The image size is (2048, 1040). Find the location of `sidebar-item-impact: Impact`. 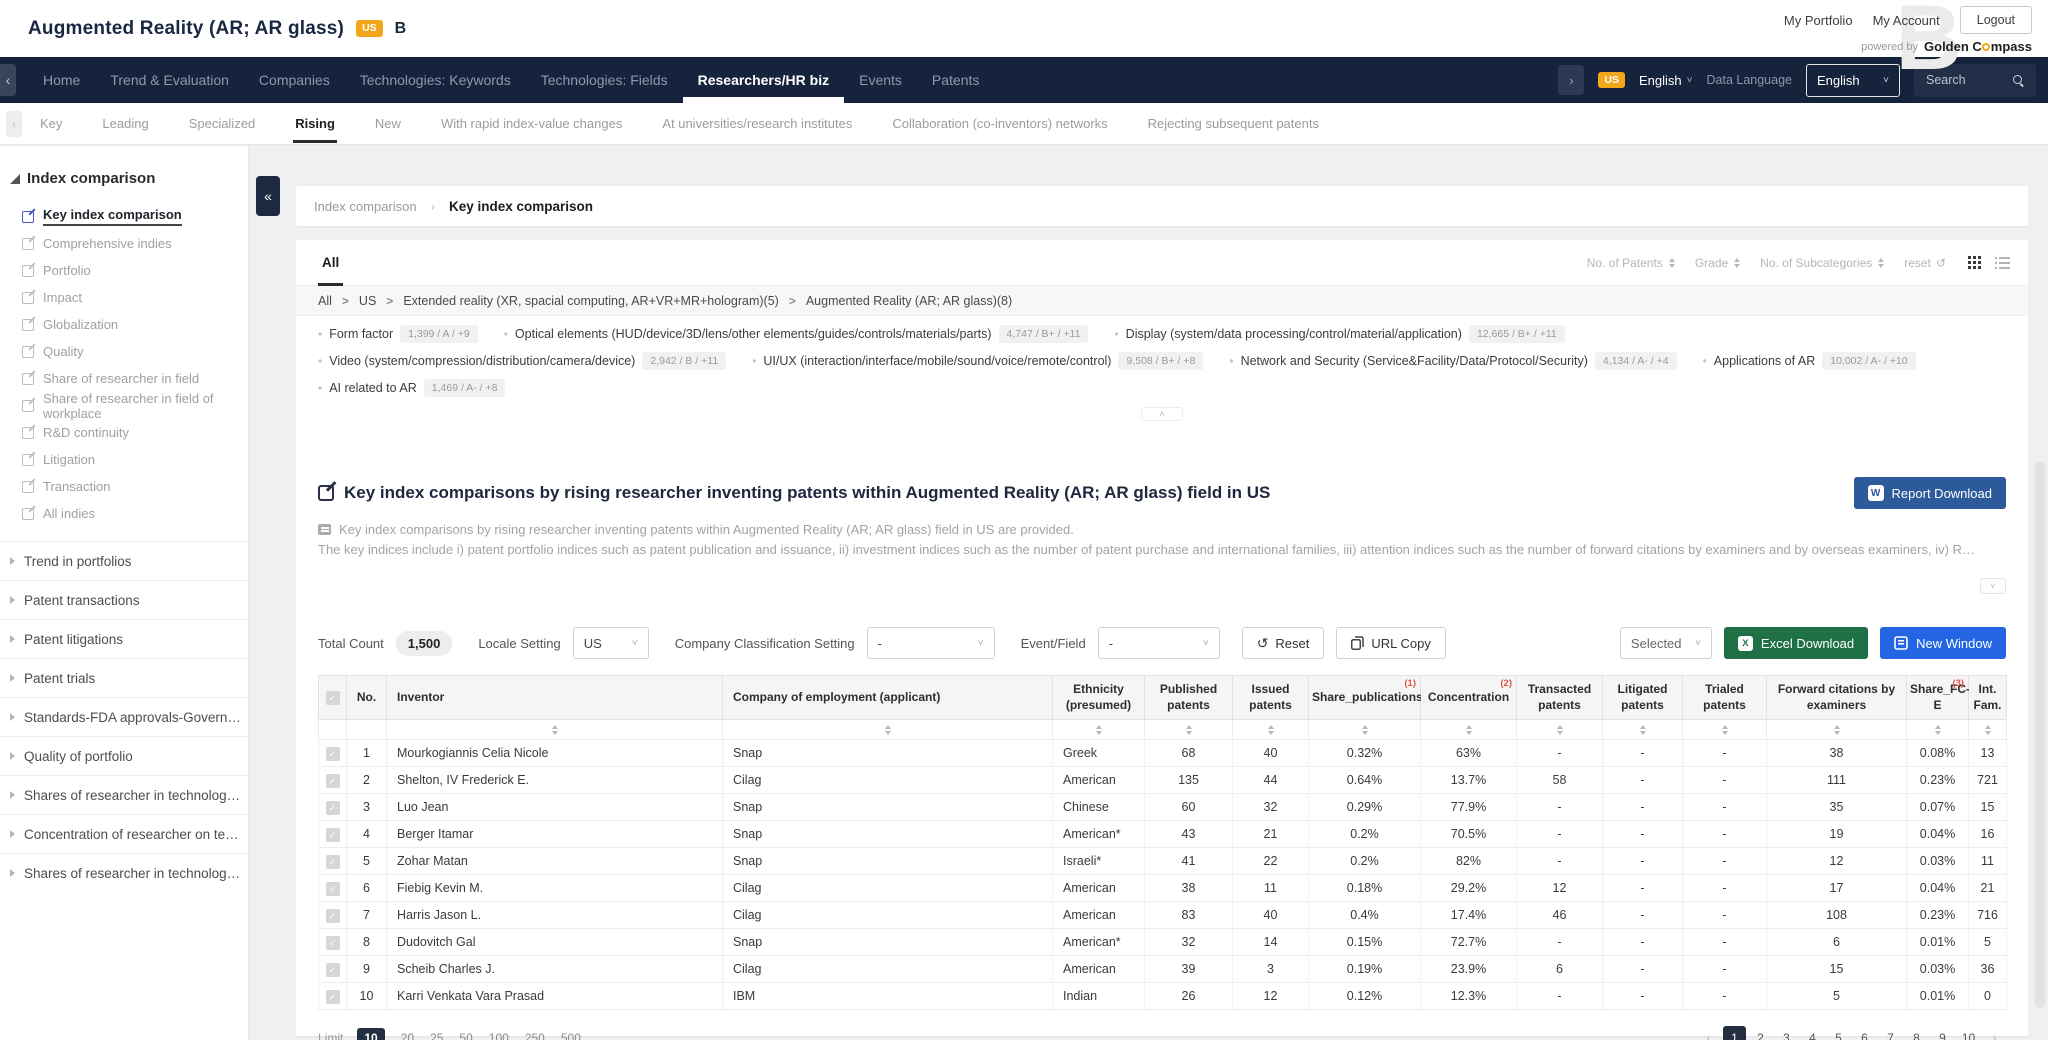

sidebar-item-impact: Impact is located at coordinates (124, 297).